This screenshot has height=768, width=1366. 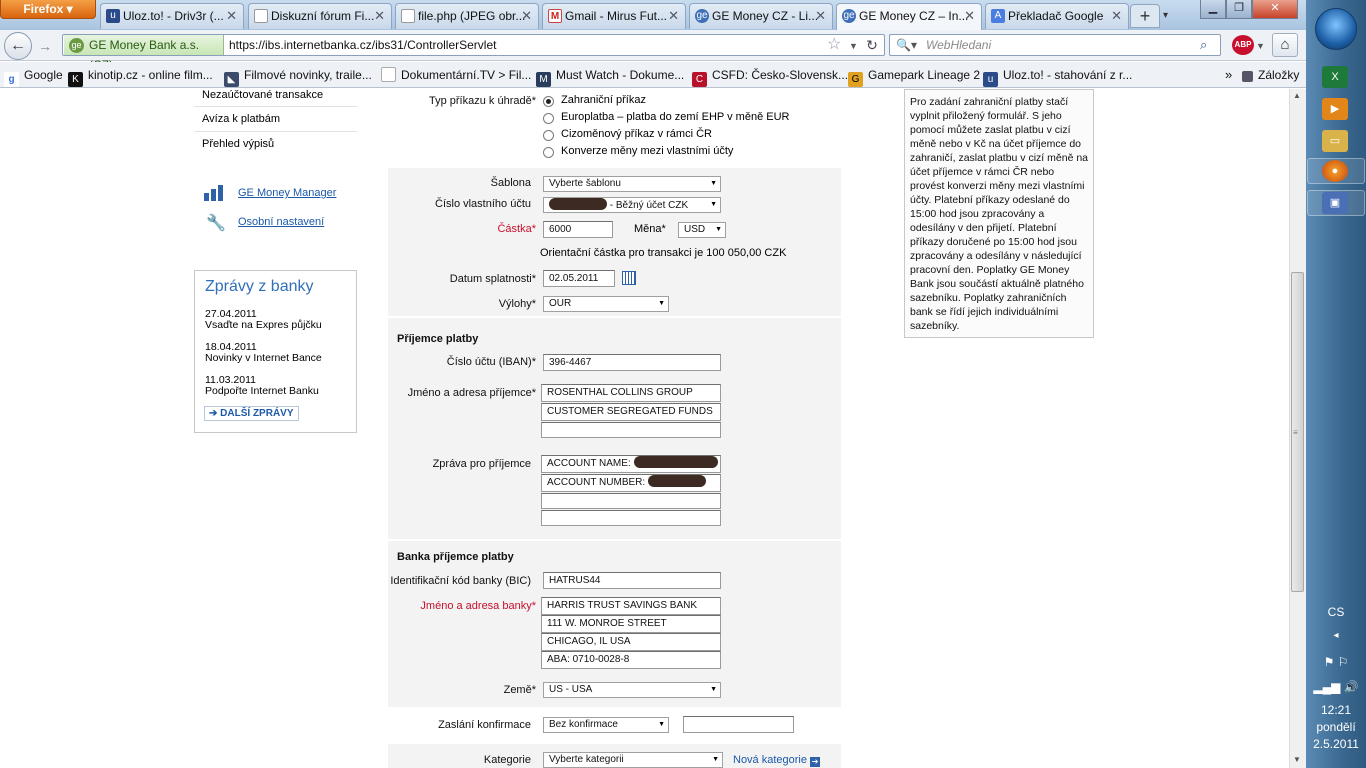 I want to click on country-select: US - USA, so click(x=632, y=690).